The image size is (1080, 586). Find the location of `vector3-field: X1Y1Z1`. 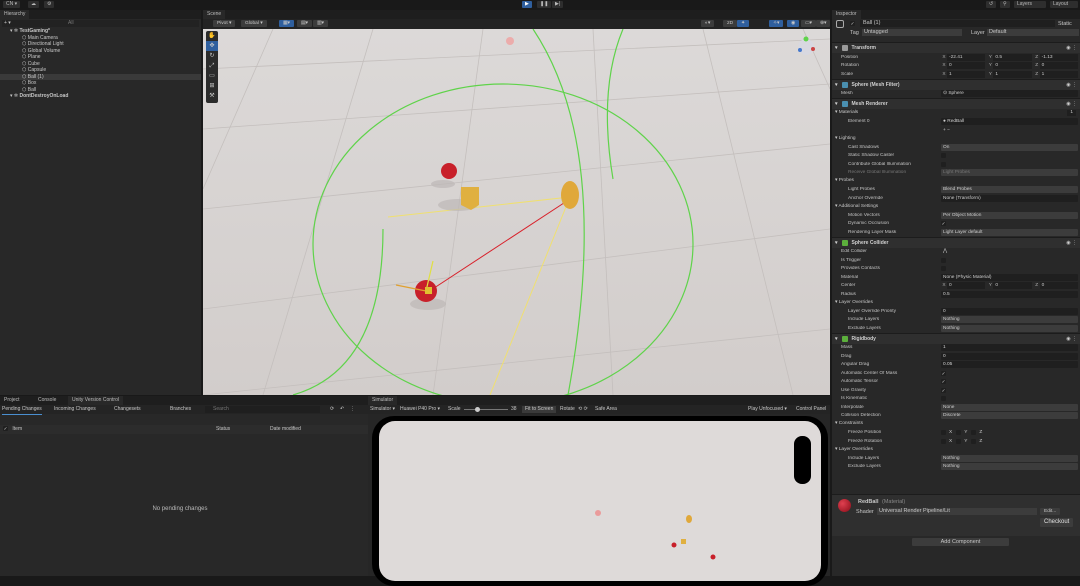

vector3-field: X1Y1Z1 is located at coordinates (1009, 74).